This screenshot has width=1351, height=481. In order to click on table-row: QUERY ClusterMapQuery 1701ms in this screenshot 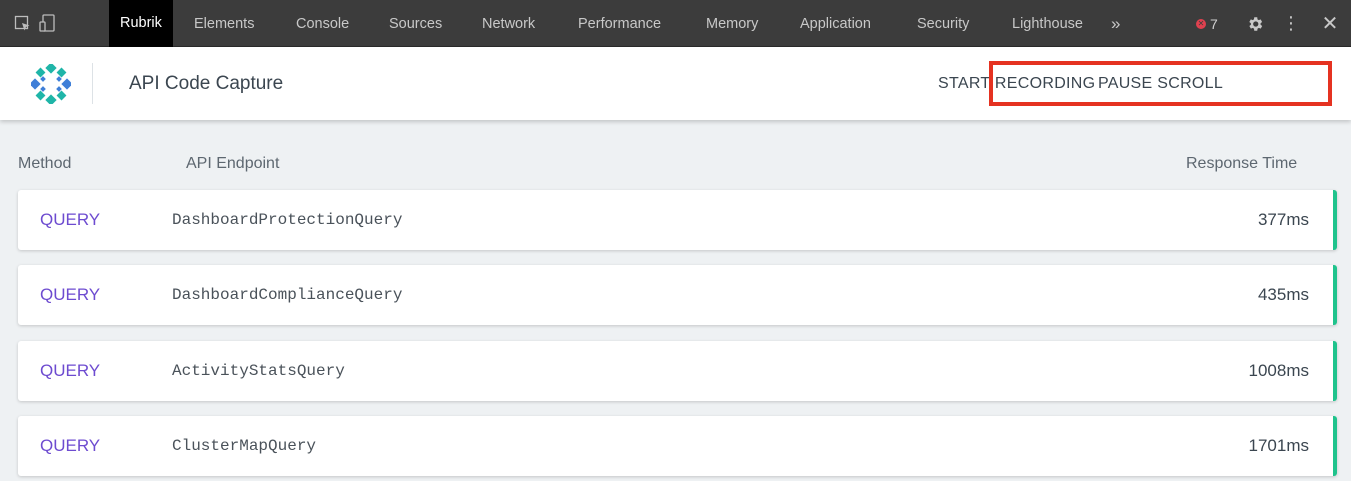, I will do `click(677, 446)`.